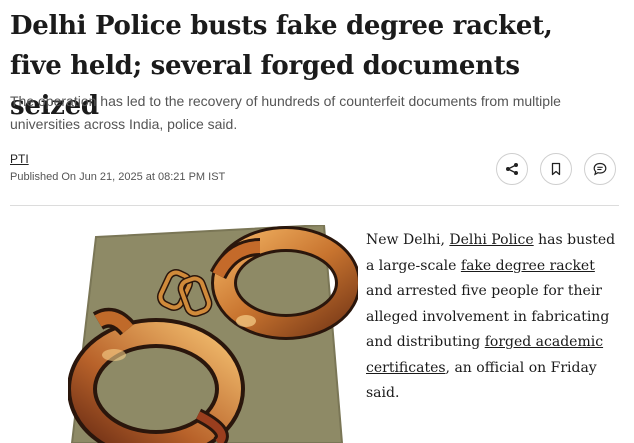 This screenshot has width=634, height=443. Describe the element at coordinates (528, 266) in the screenshot. I see `fake-degree-racket-link: fake degree racket` at that location.